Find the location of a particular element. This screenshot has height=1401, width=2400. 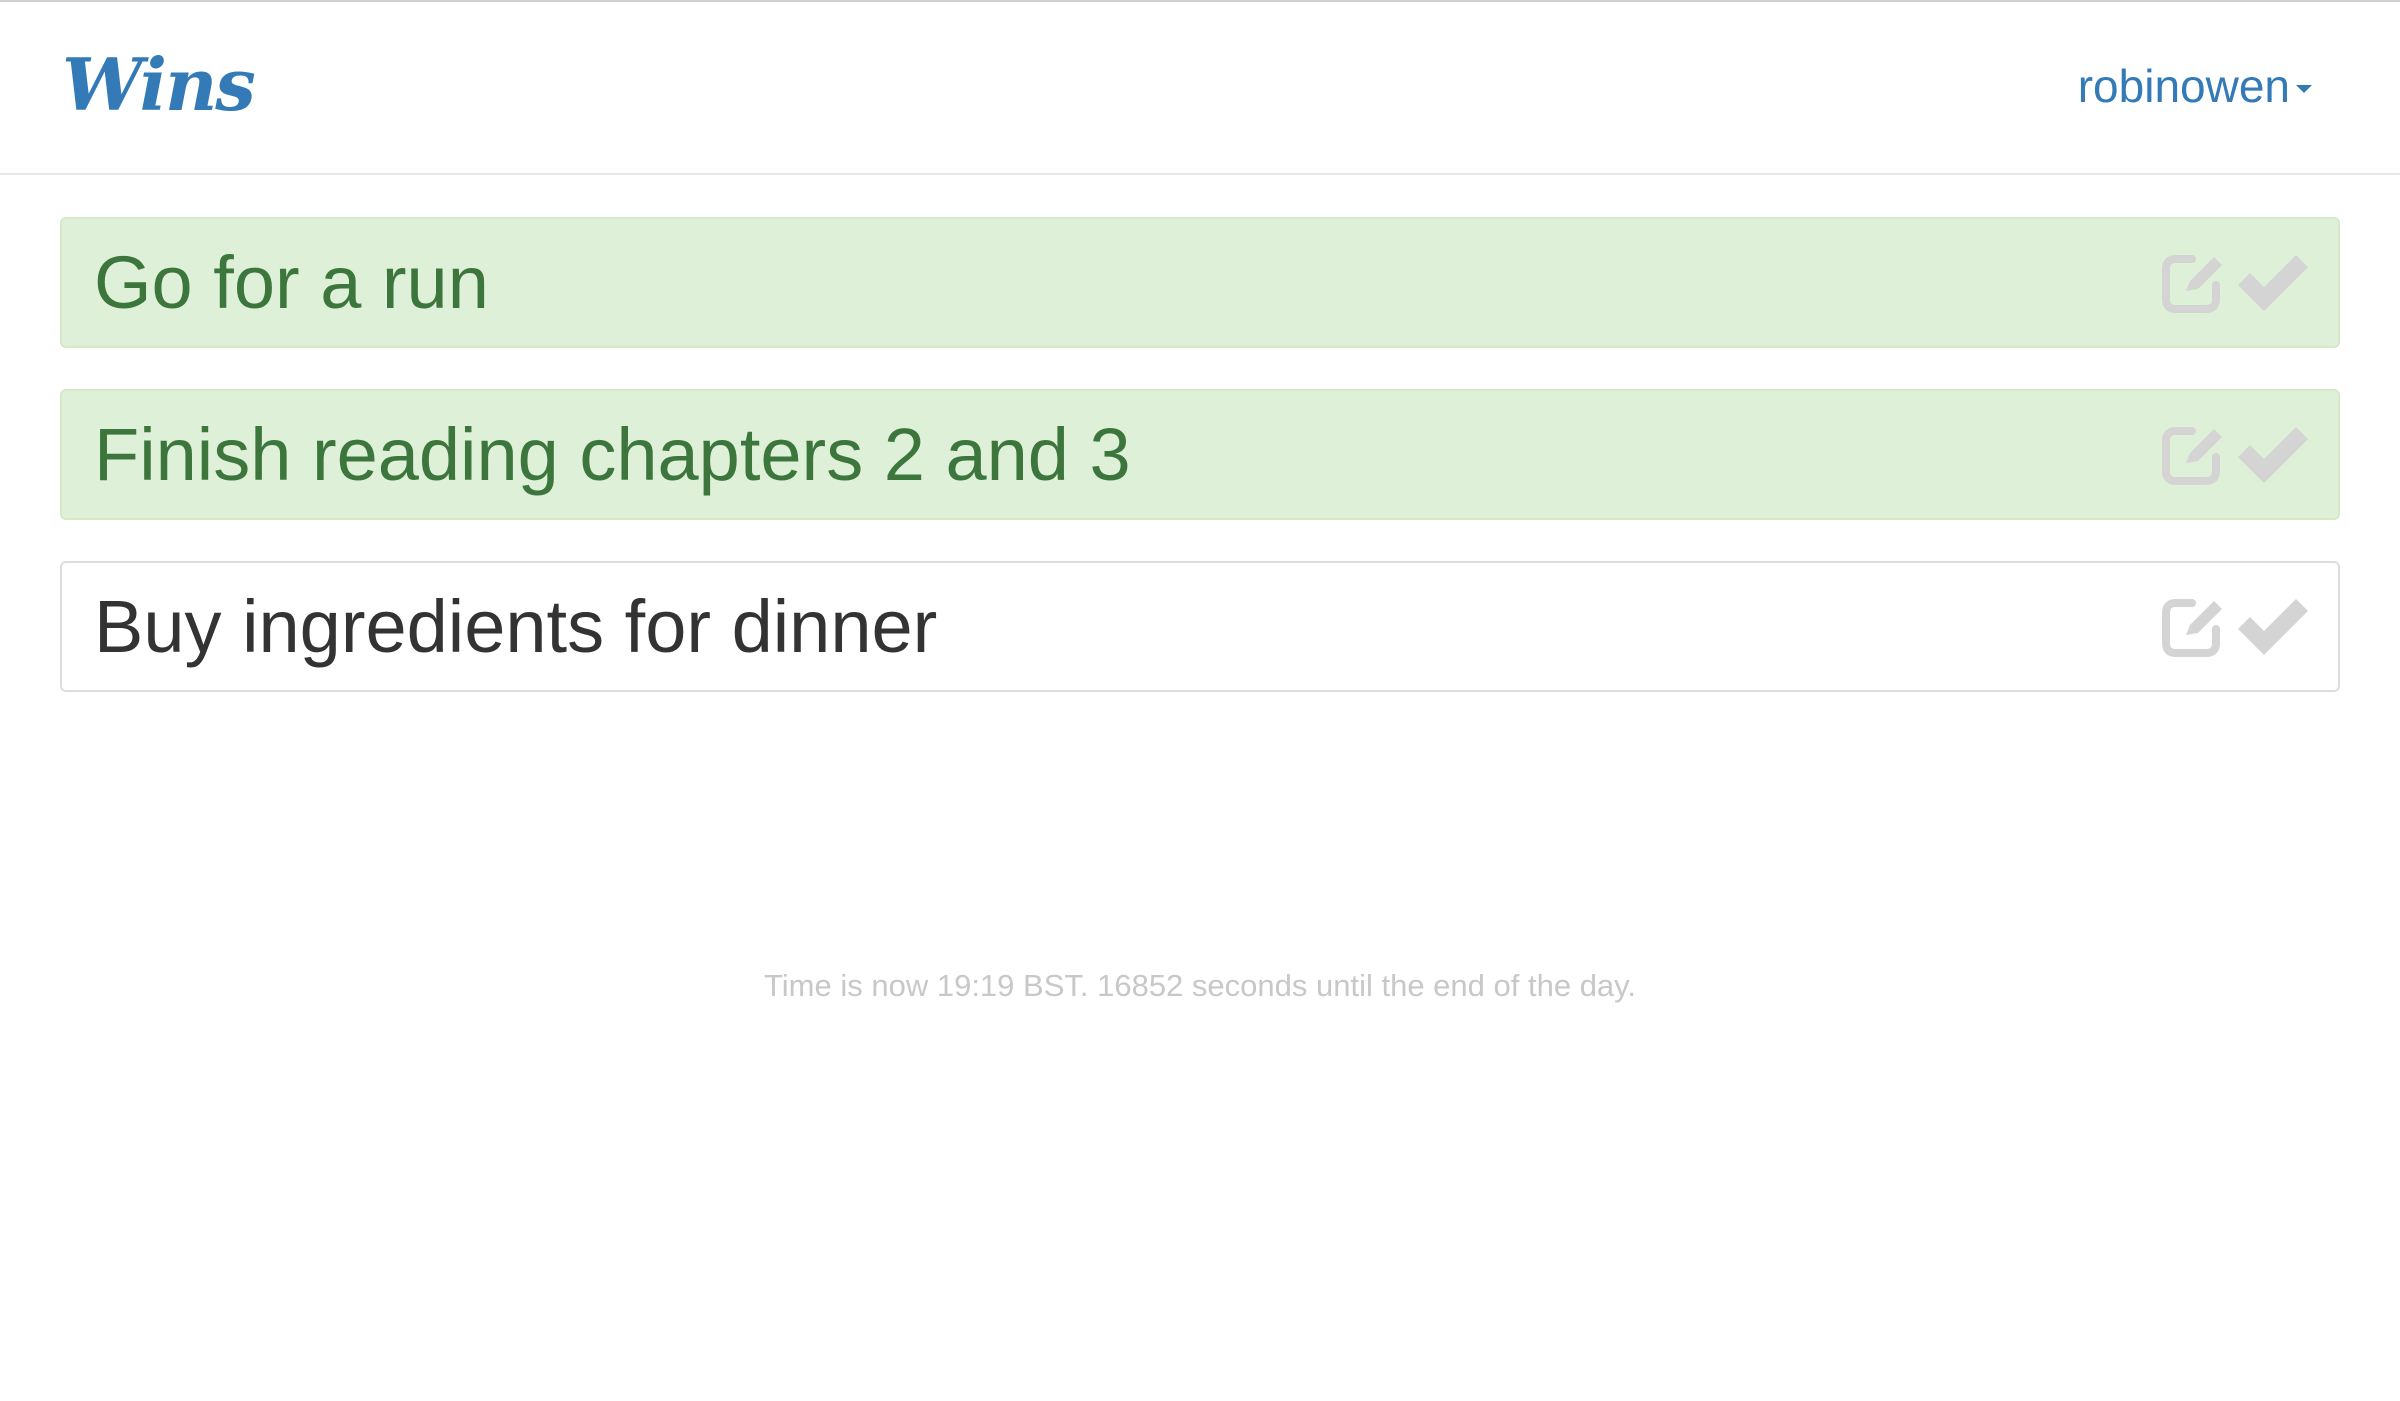

navbar: Wins robinowen is located at coordinates (1200, 88).